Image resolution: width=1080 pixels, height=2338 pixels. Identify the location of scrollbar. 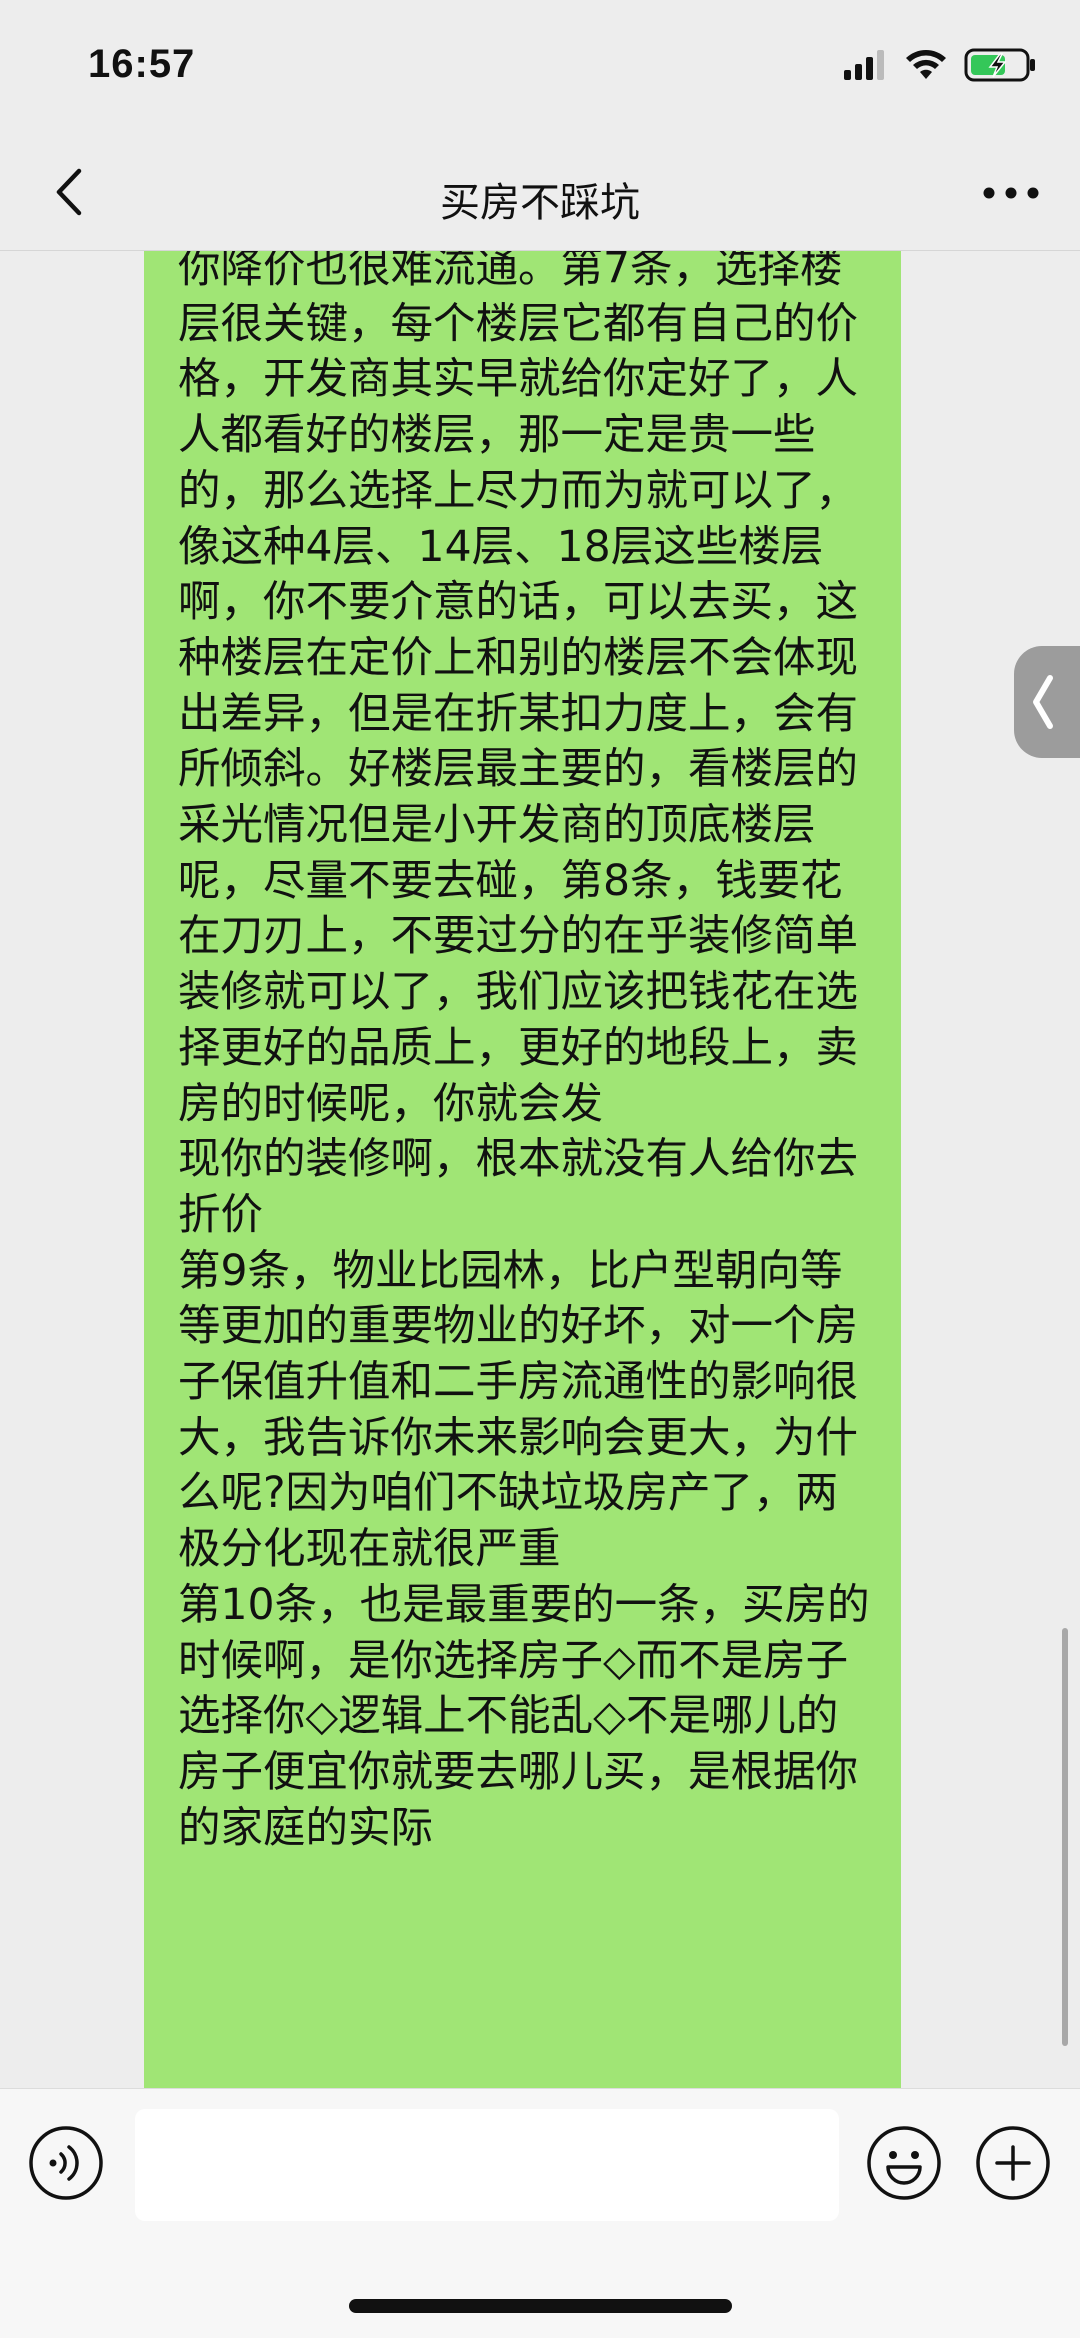
(1065, 1837).